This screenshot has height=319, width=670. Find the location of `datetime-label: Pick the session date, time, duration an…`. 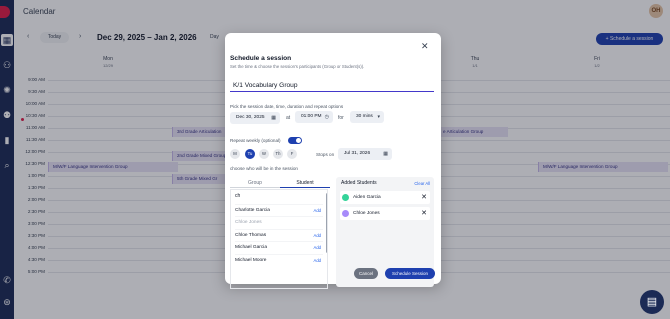

datetime-label: Pick the session date, time, duration an… is located at coordinates (287, 106).